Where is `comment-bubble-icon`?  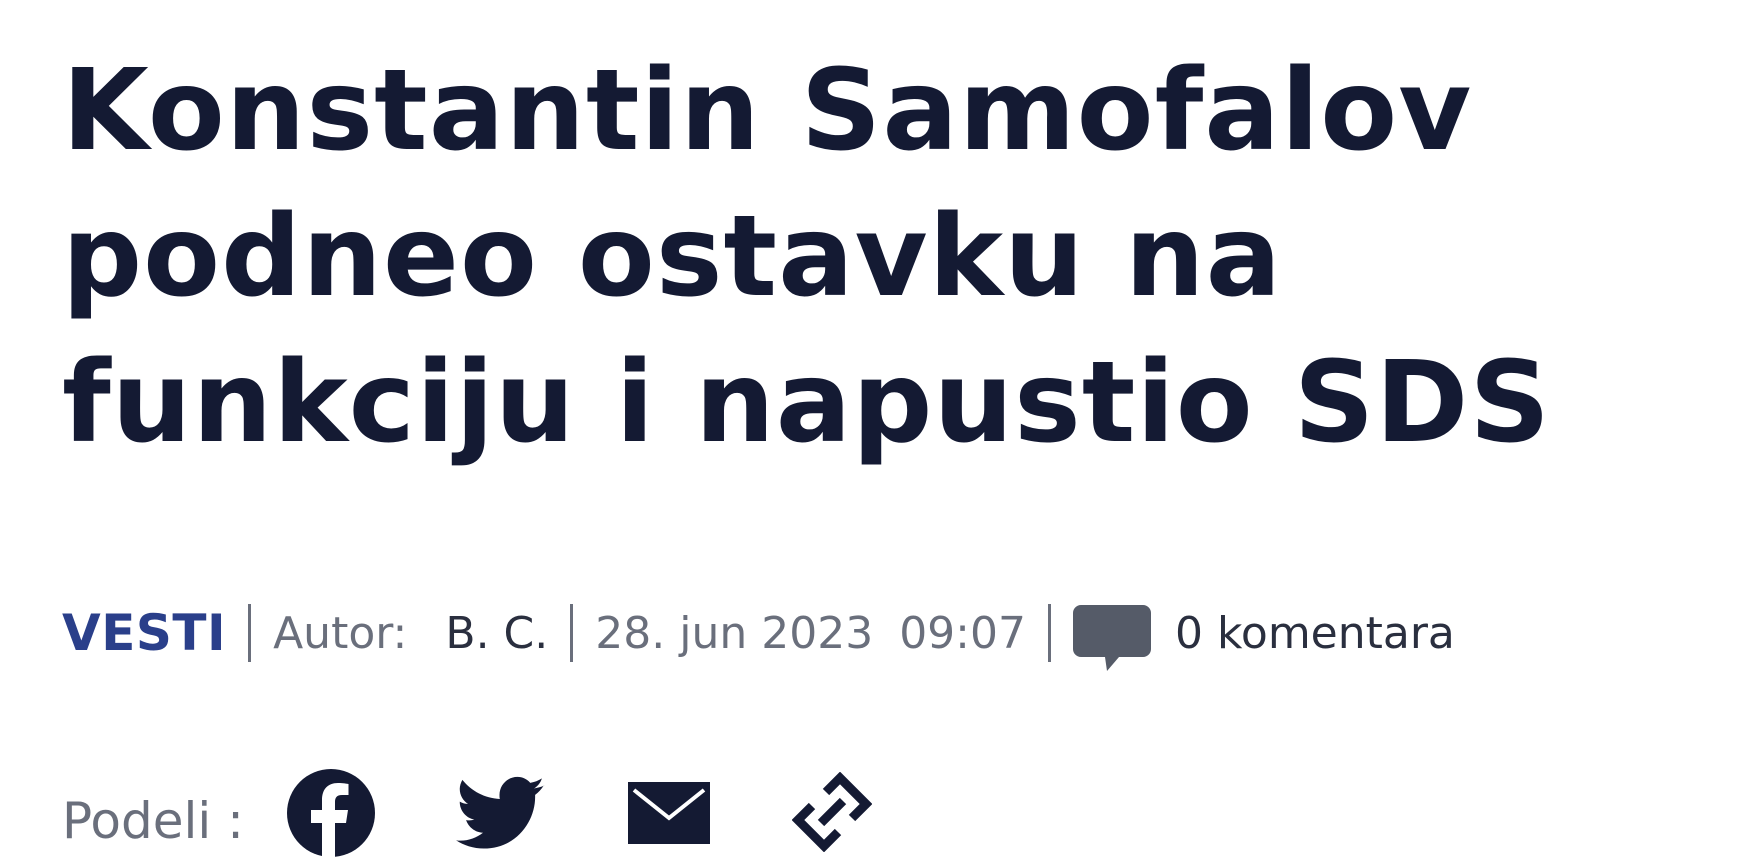 comment-bubble-icon is located at coordinates (1112, 640).